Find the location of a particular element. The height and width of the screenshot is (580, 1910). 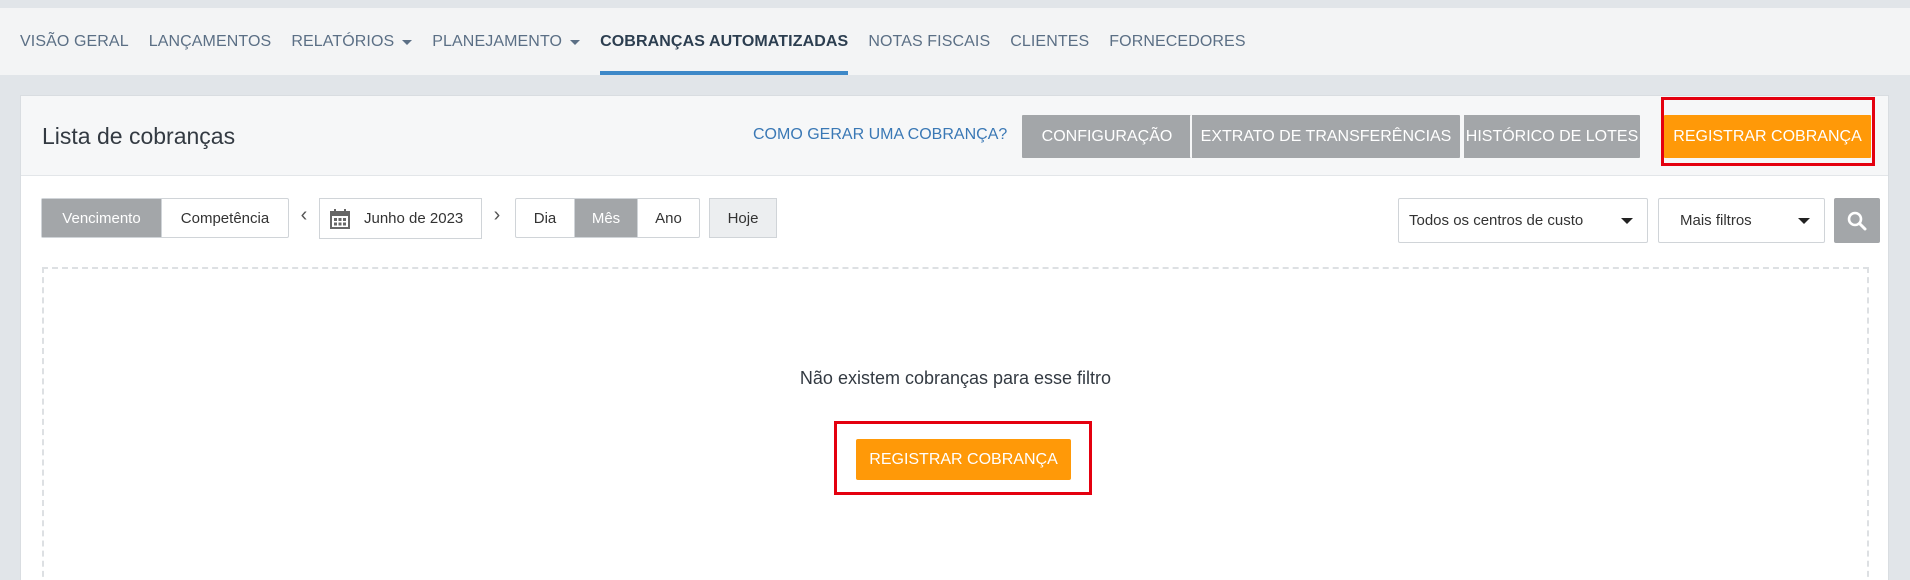

nav-item-fornecedores: FORNECEDORES is located at coordinates (1177, 41).